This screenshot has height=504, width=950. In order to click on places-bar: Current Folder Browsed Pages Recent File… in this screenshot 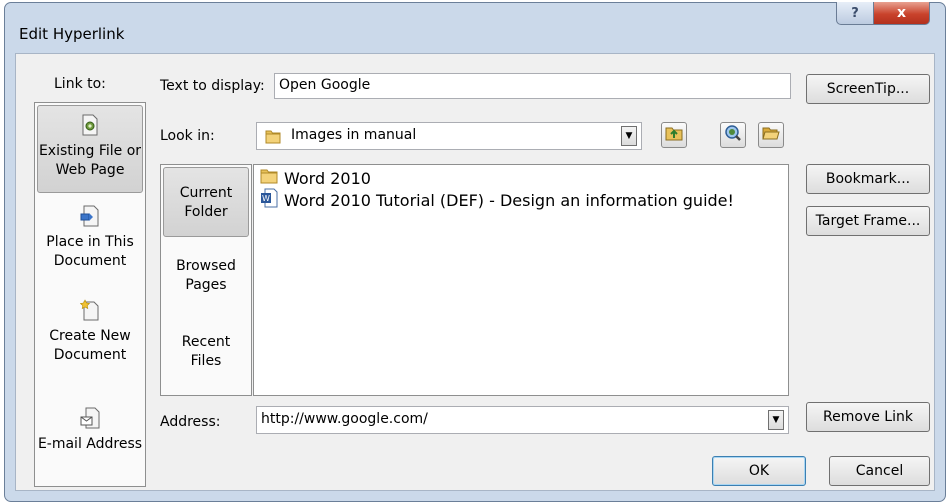, I will do `click(206, 280)`.